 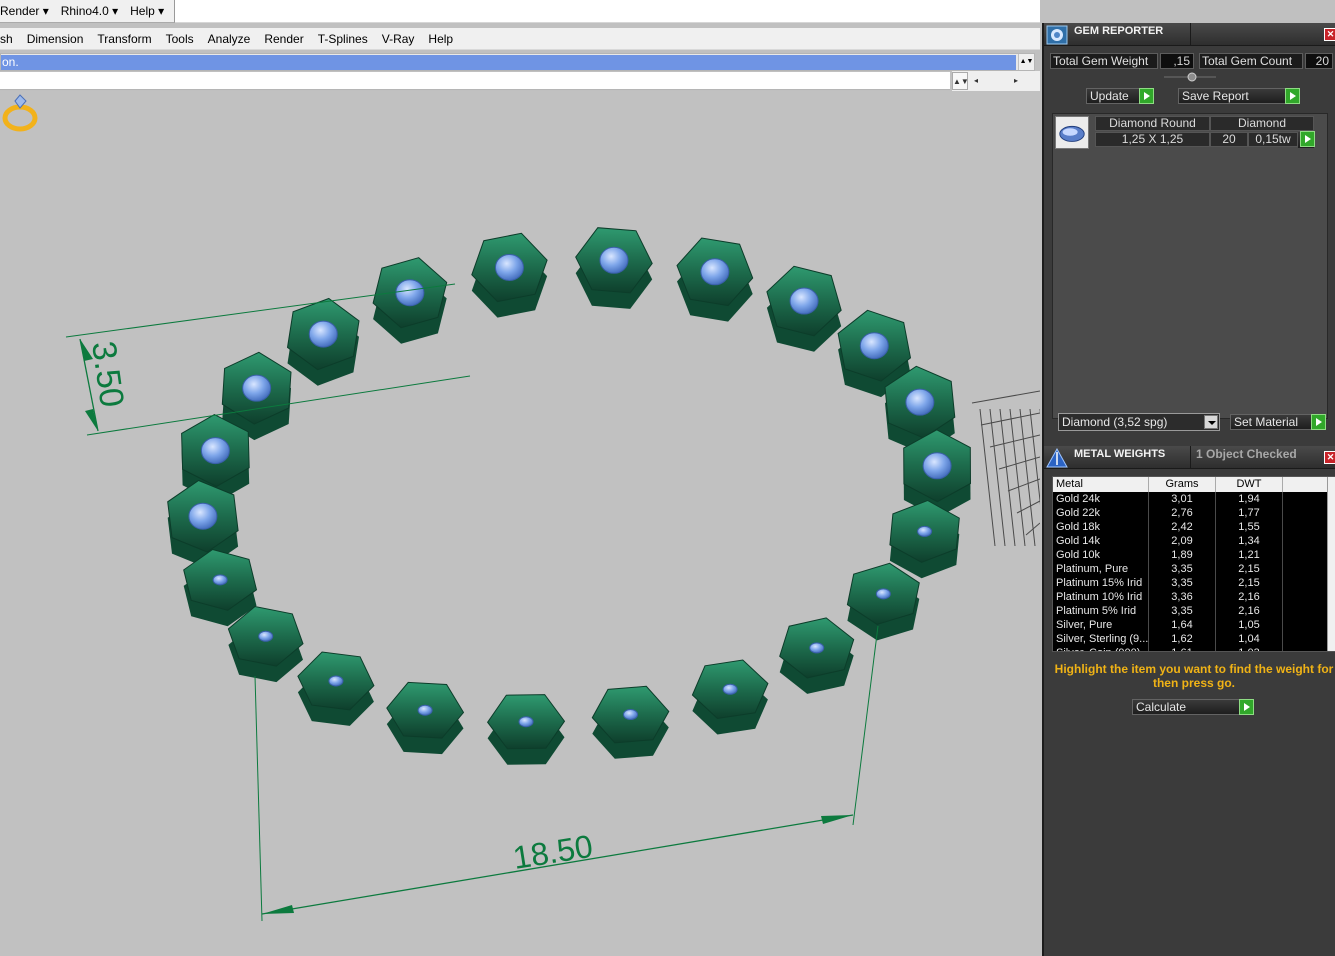 I want to click on cell-grams: 1,61, so click(x=1182, y=648).